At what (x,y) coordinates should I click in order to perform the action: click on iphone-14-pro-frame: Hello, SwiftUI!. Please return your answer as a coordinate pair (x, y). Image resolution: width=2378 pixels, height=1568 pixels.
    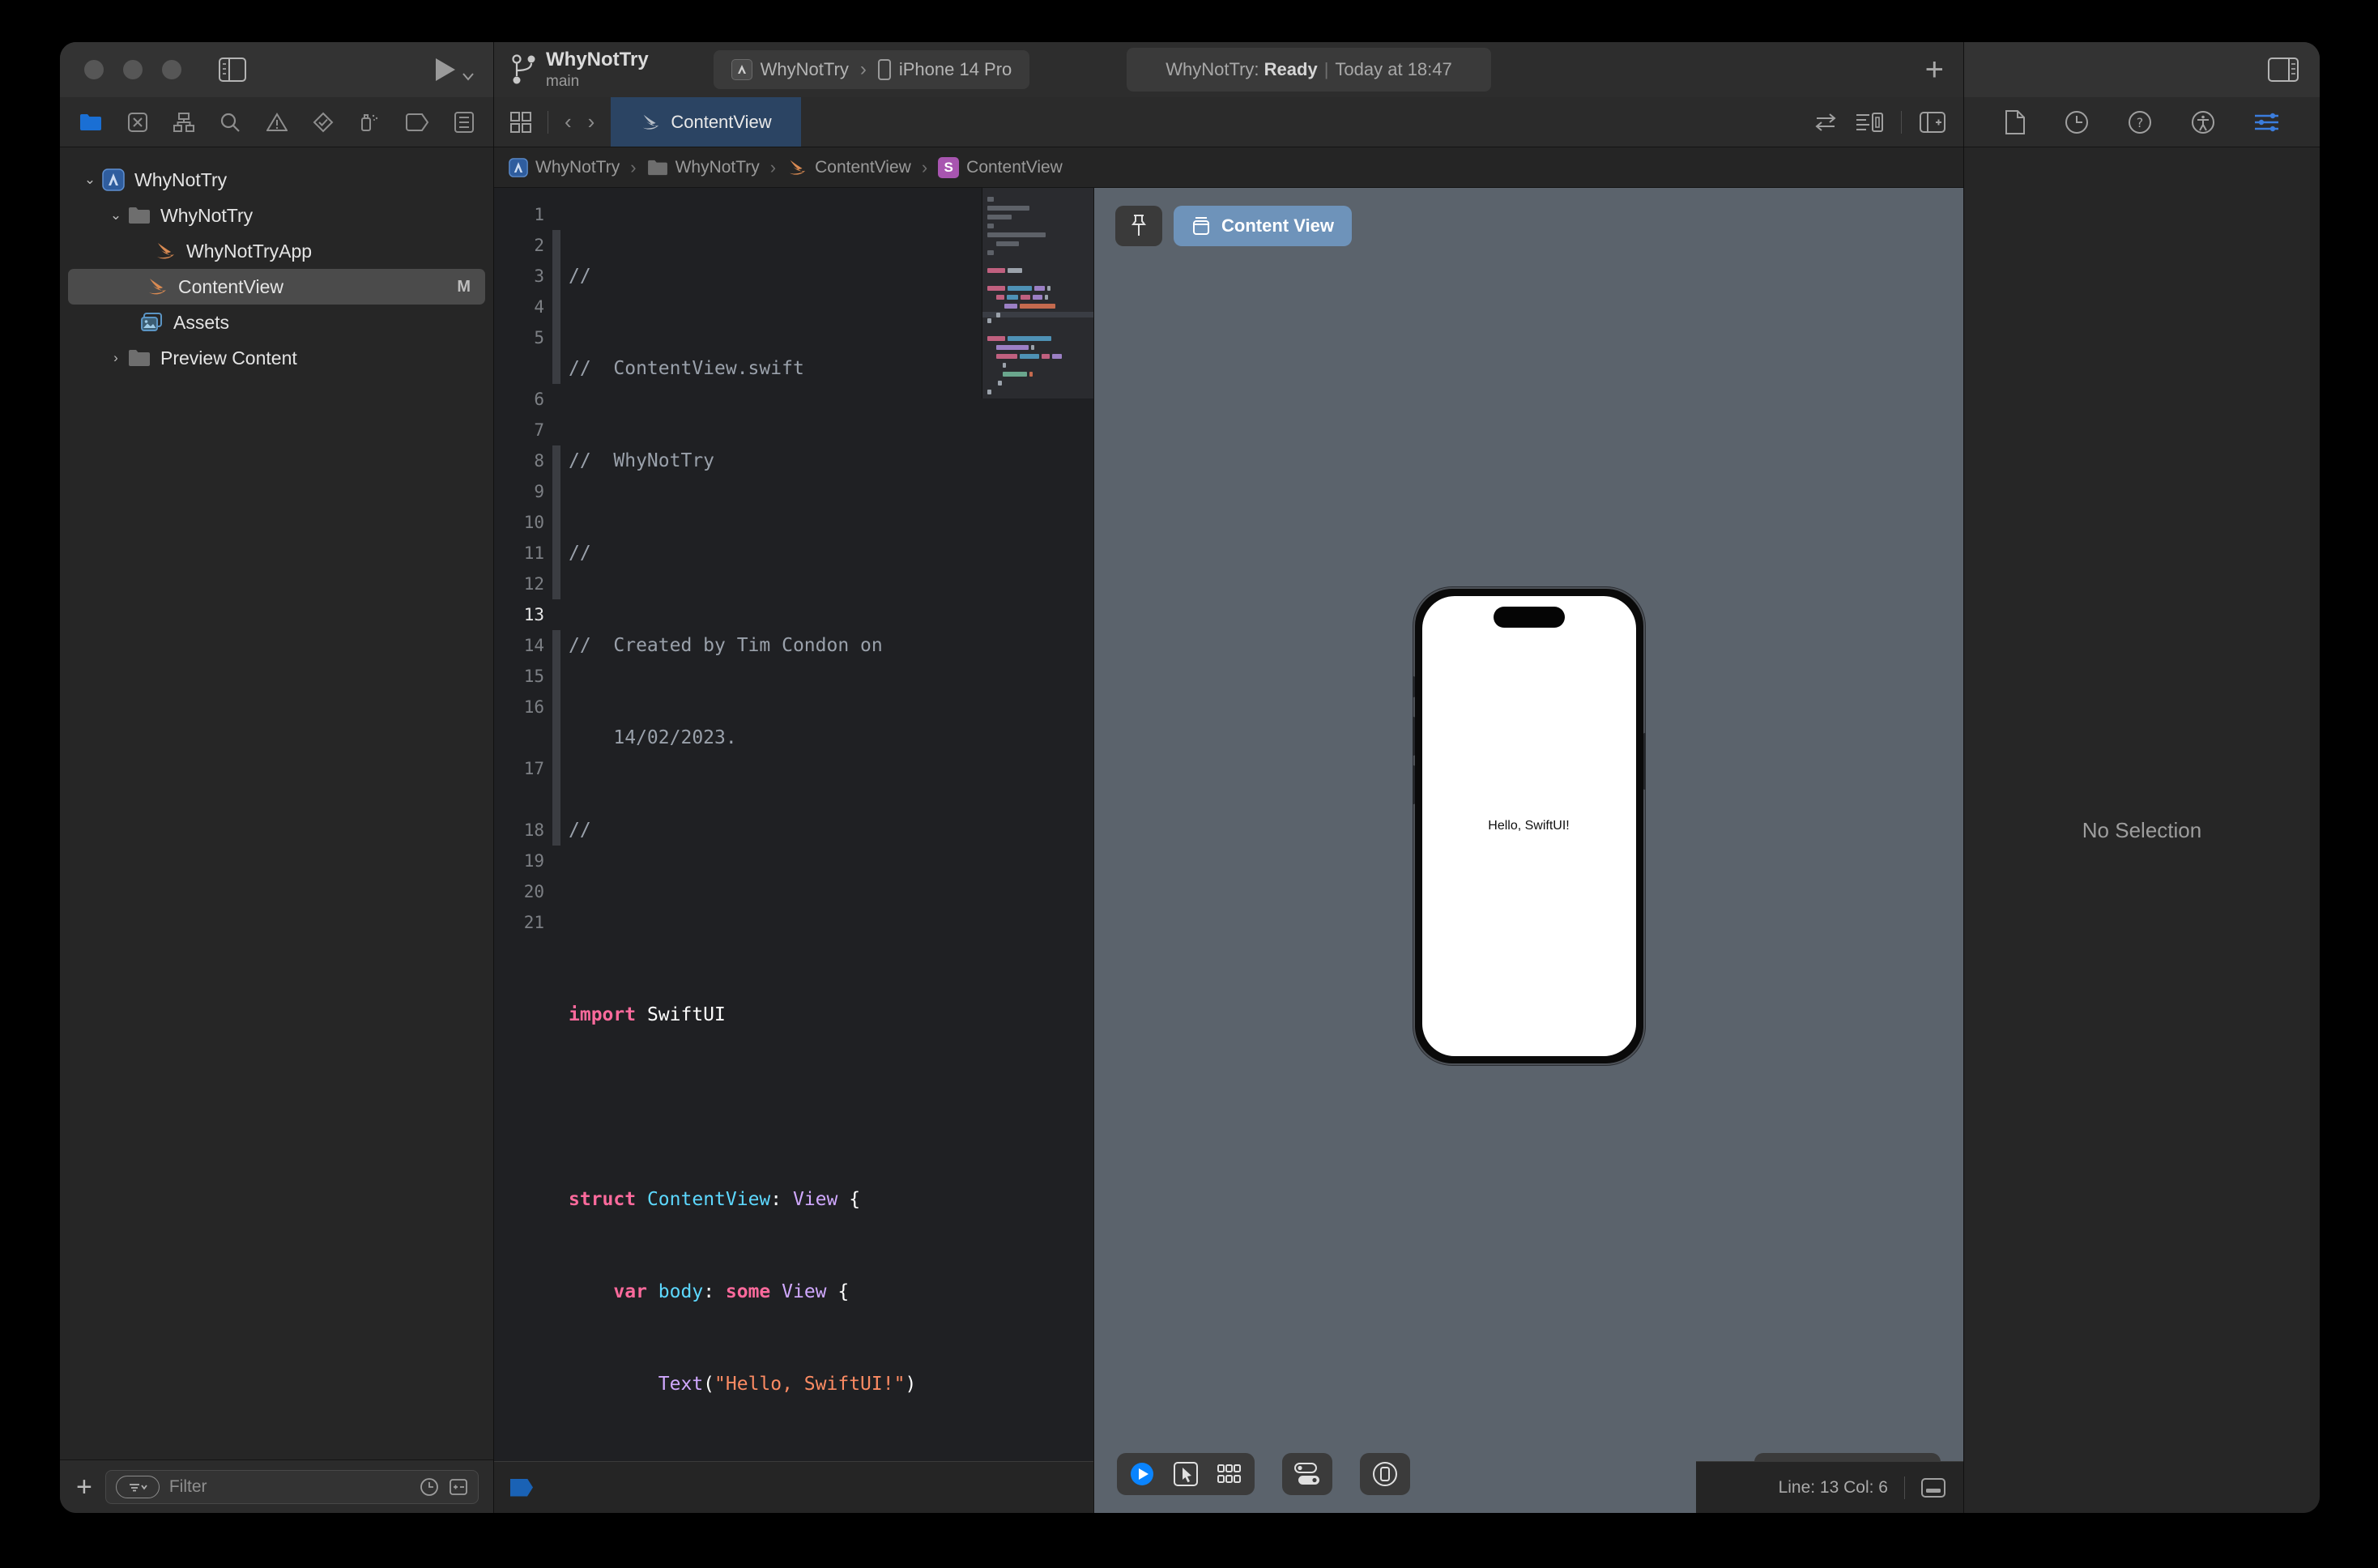
    Looking at the image, I should click on (1529, 826).